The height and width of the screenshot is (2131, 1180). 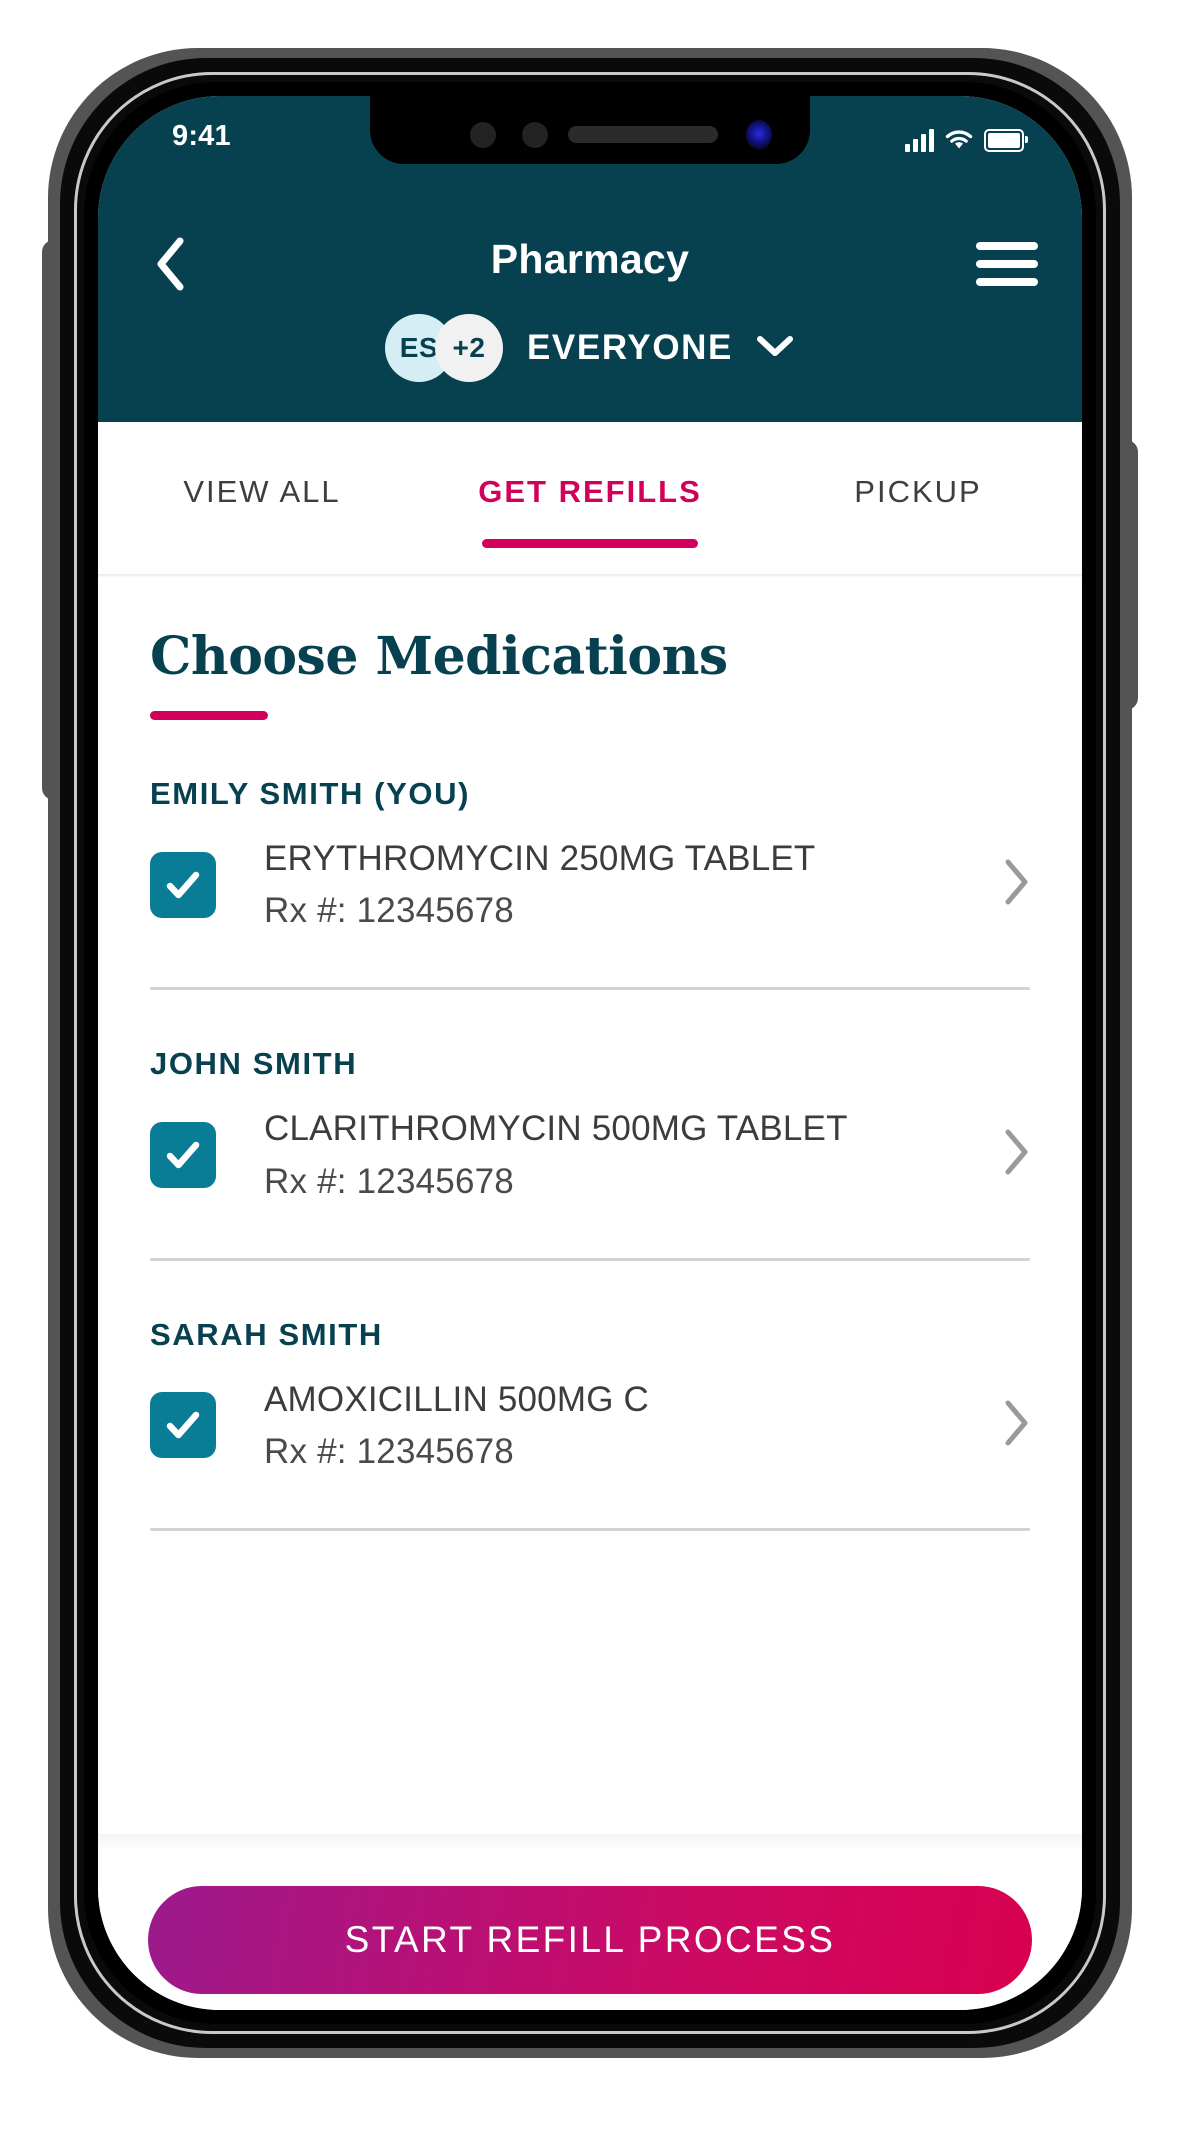 What do you see at coordinates (201, 136) in the screenshot?
I see `status-time: 9:41` at bounding box center [201, 136].